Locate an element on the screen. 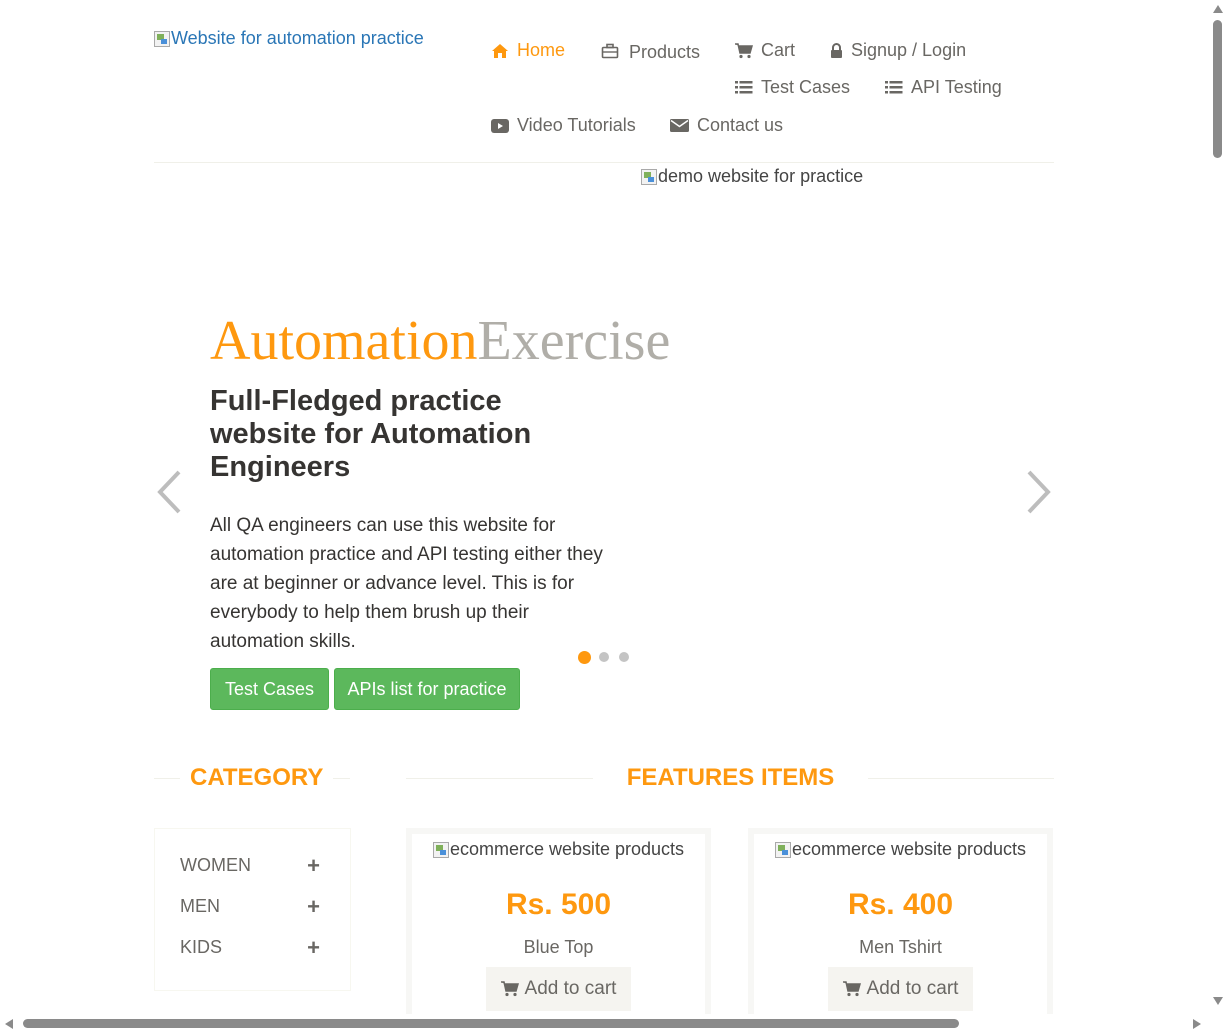  nav-signup-login: Signup / Login is located at coordinates (898, 50).